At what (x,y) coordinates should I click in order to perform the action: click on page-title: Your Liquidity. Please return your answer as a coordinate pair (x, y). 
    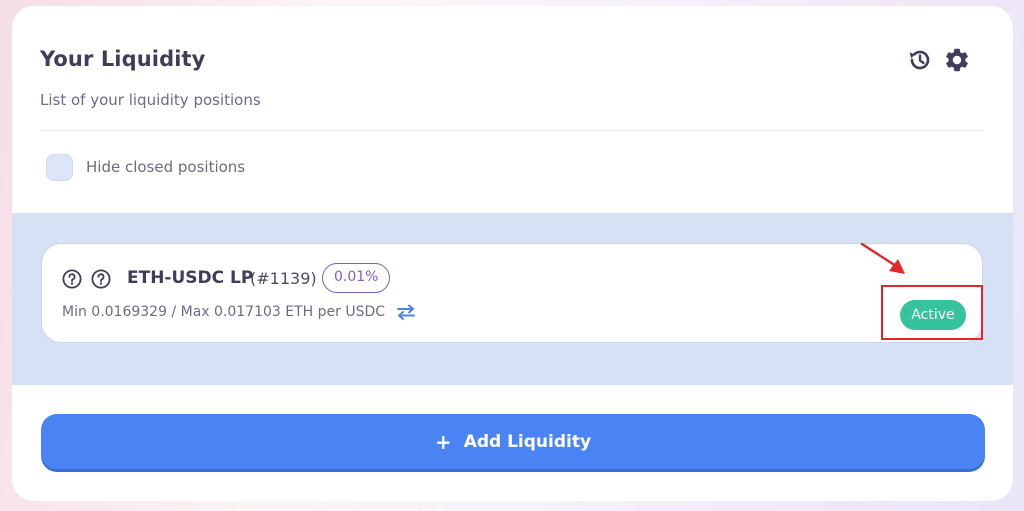
    Looking at the image, I should click on (123, 59).